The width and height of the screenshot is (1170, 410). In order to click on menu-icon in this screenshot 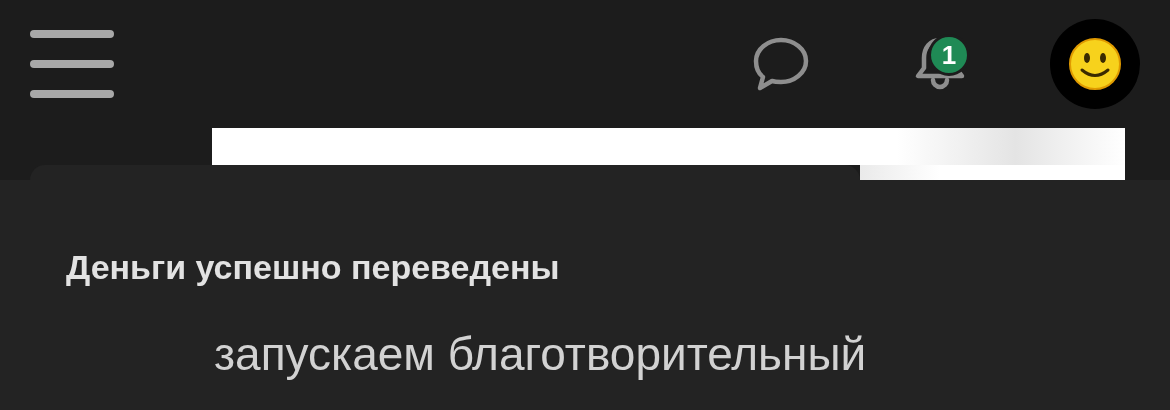, I will do `click(72, 64)`.